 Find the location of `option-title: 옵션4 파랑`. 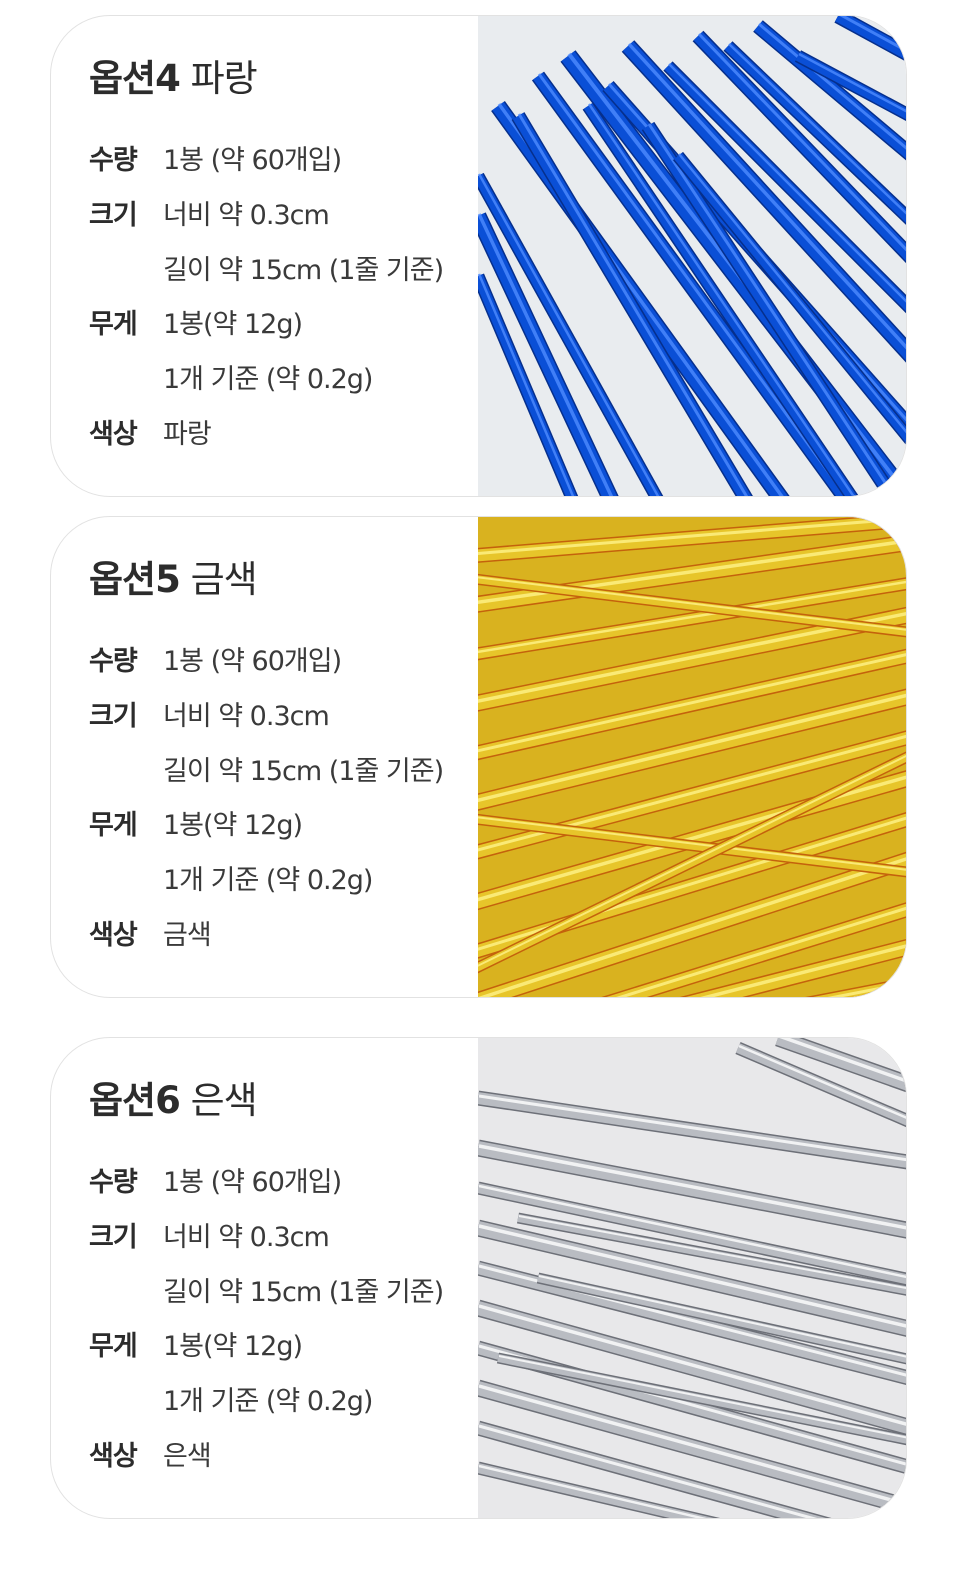

option-title: 옵션4 파랑 is located at coordinates (284, 79).